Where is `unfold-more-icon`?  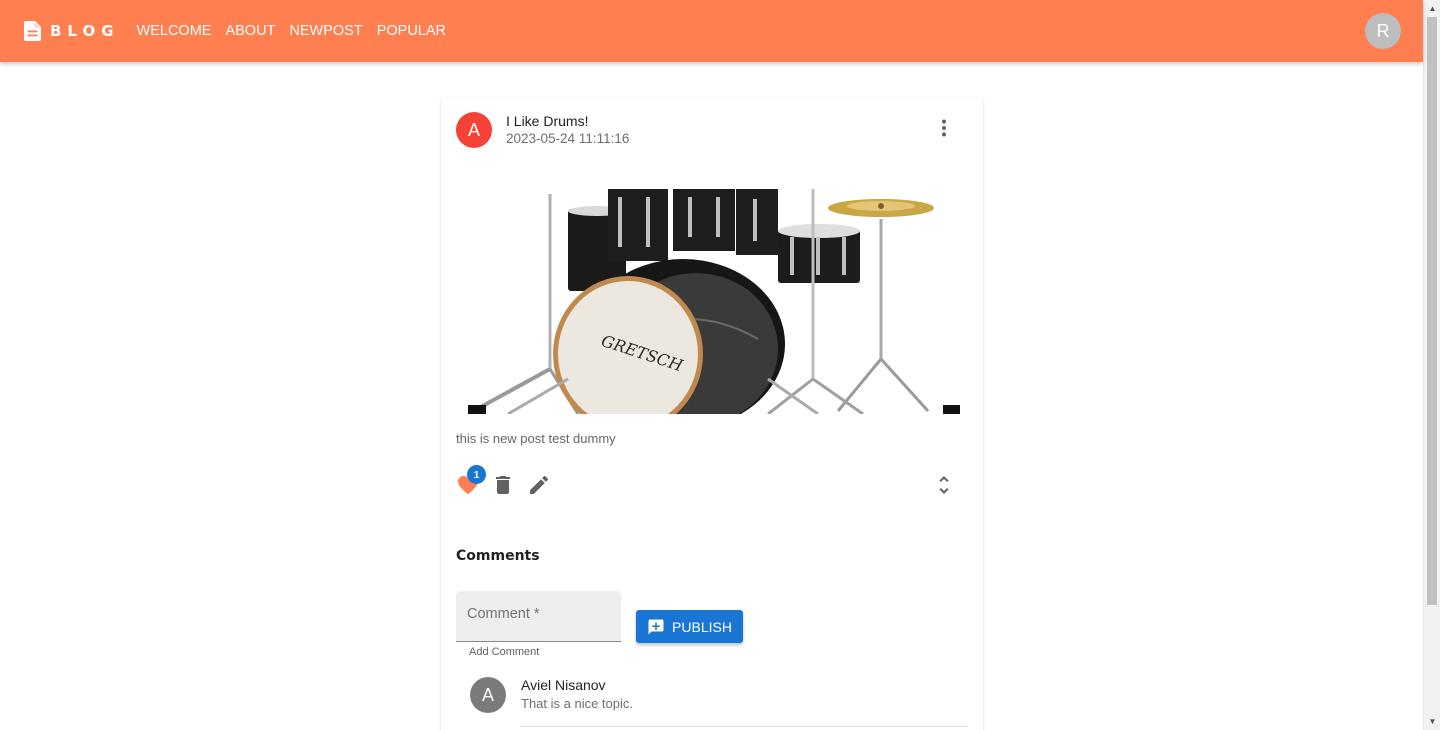 unfold-more-icon is located at coordinates (944, 485).